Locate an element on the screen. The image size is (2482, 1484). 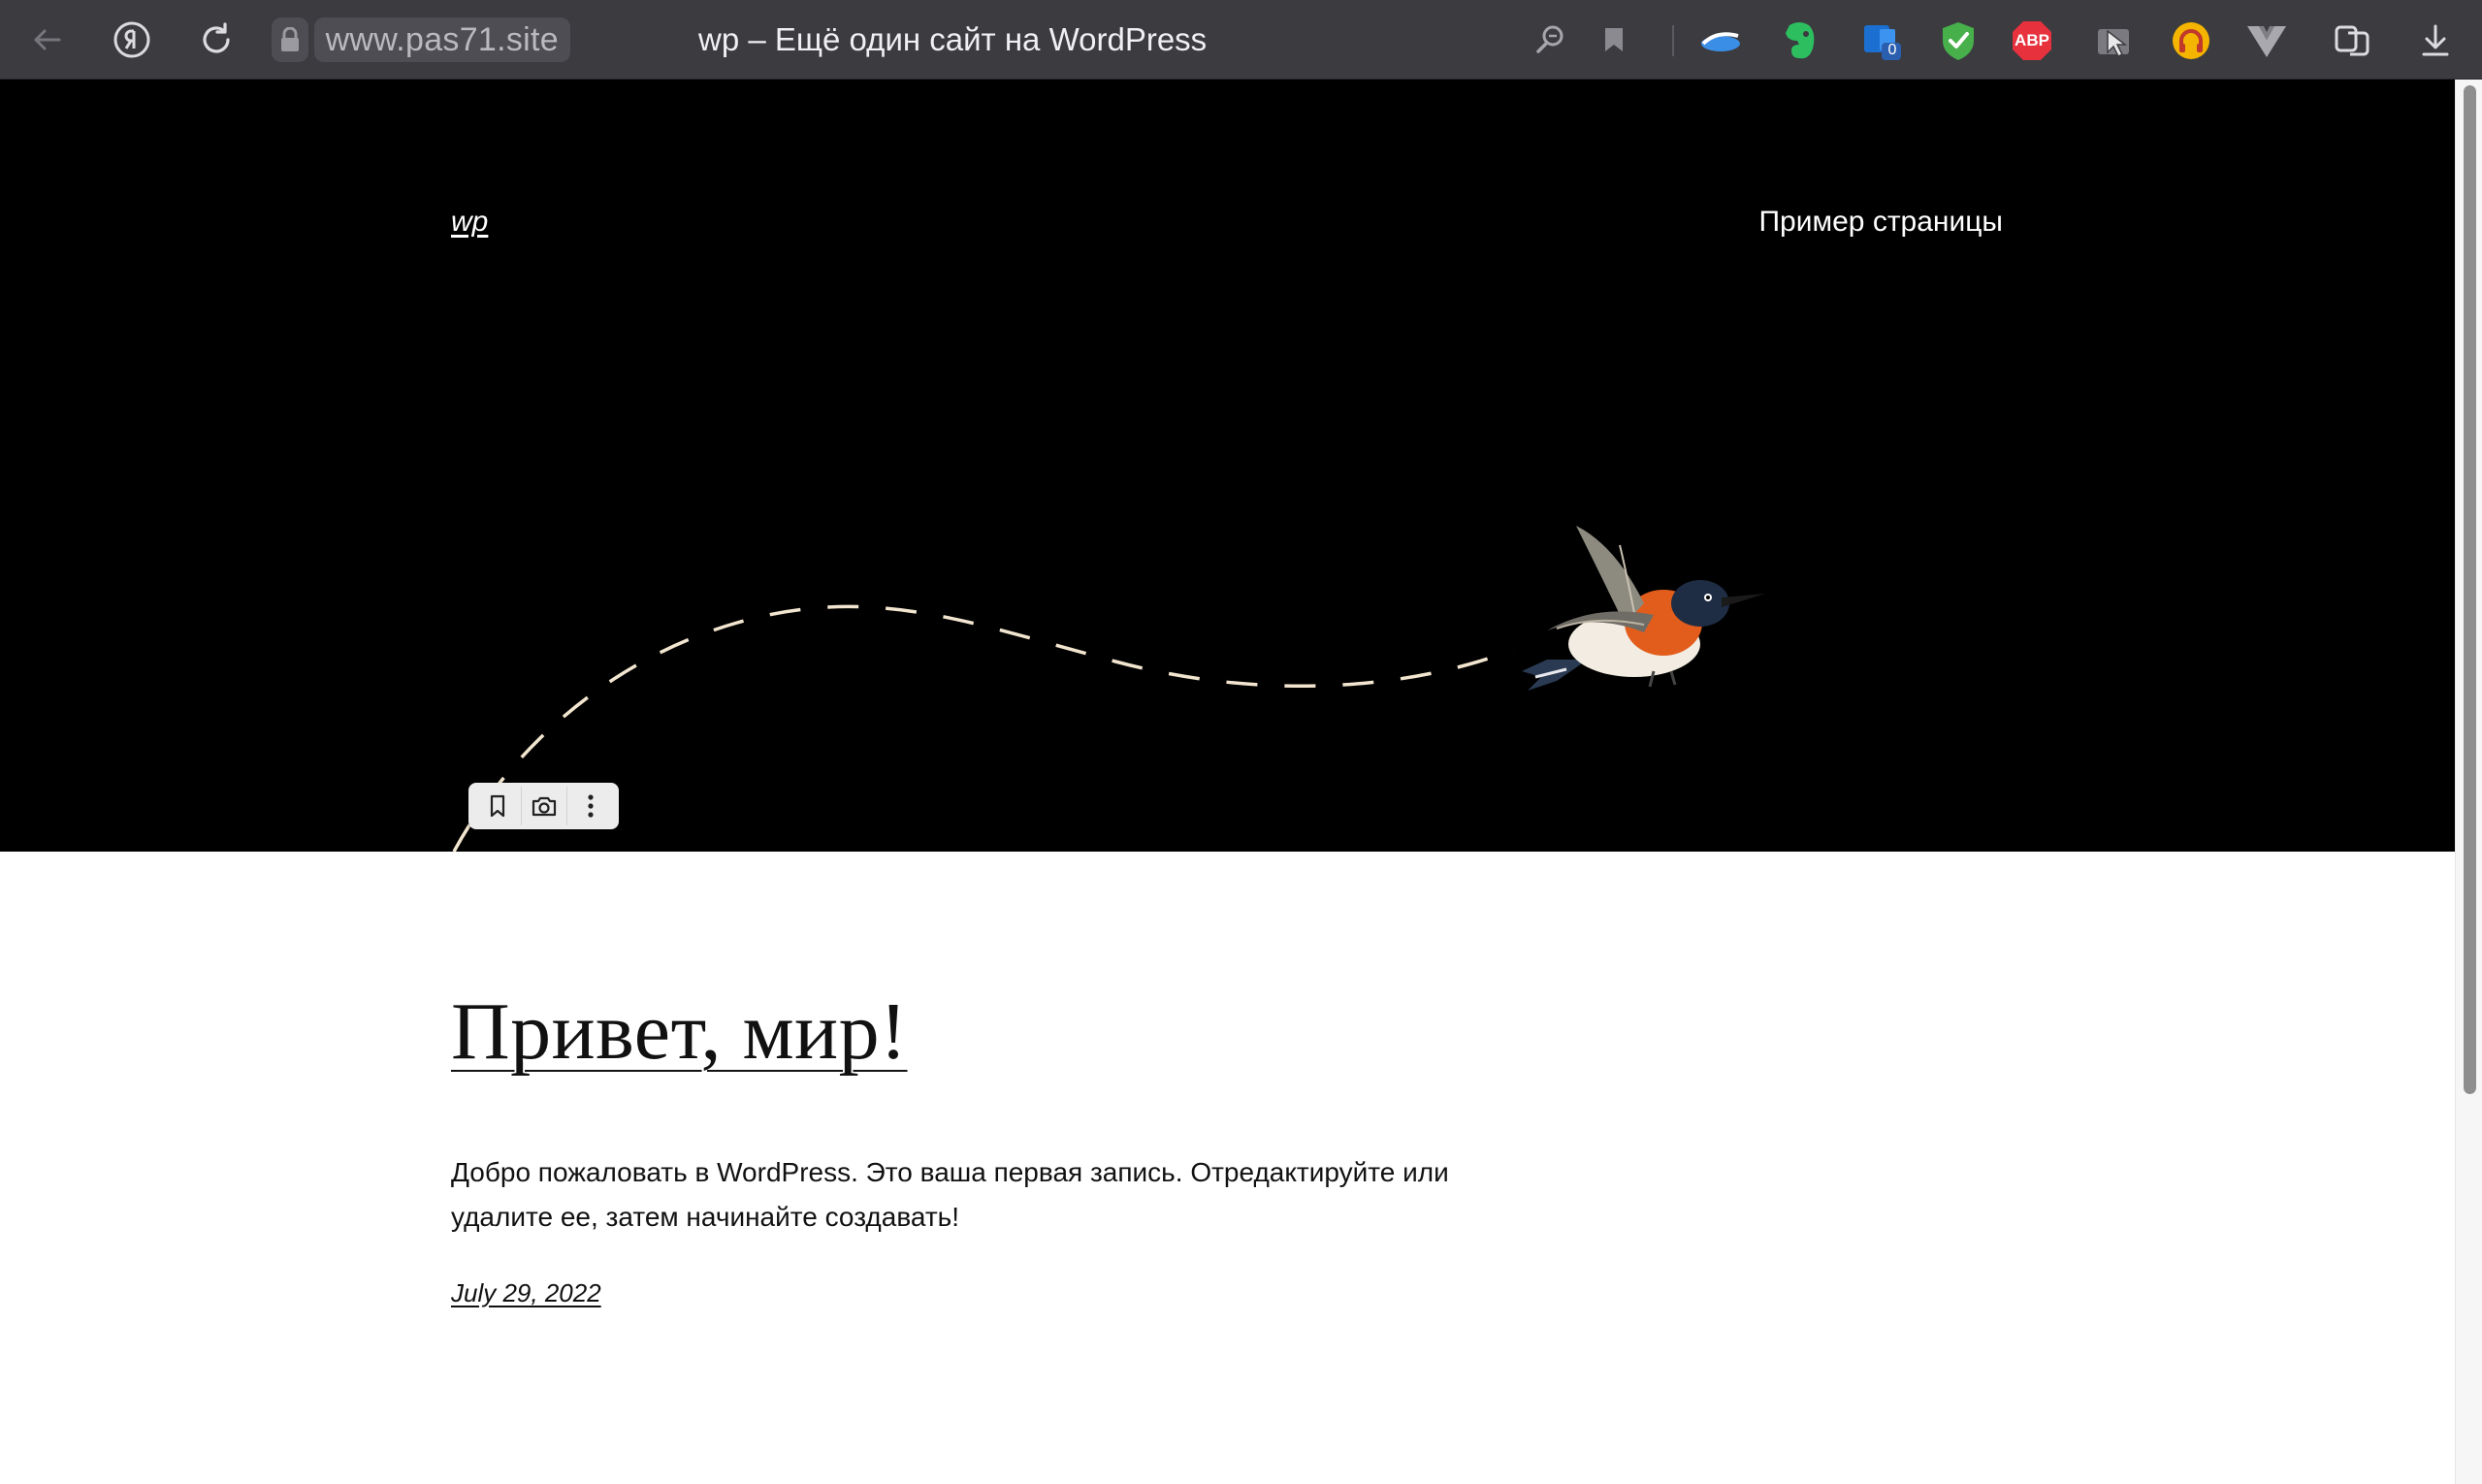
lock-button is located at coordinates (290, 39).